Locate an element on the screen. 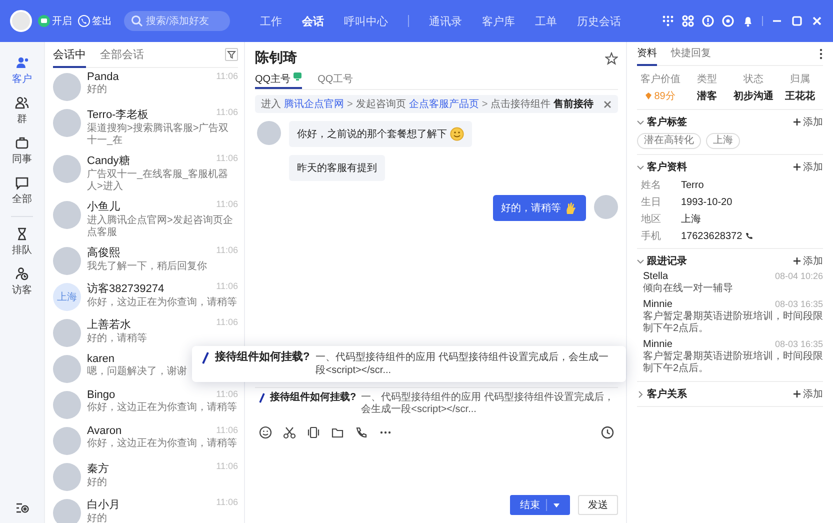  grid-icon is located at coordinates (688, 21).